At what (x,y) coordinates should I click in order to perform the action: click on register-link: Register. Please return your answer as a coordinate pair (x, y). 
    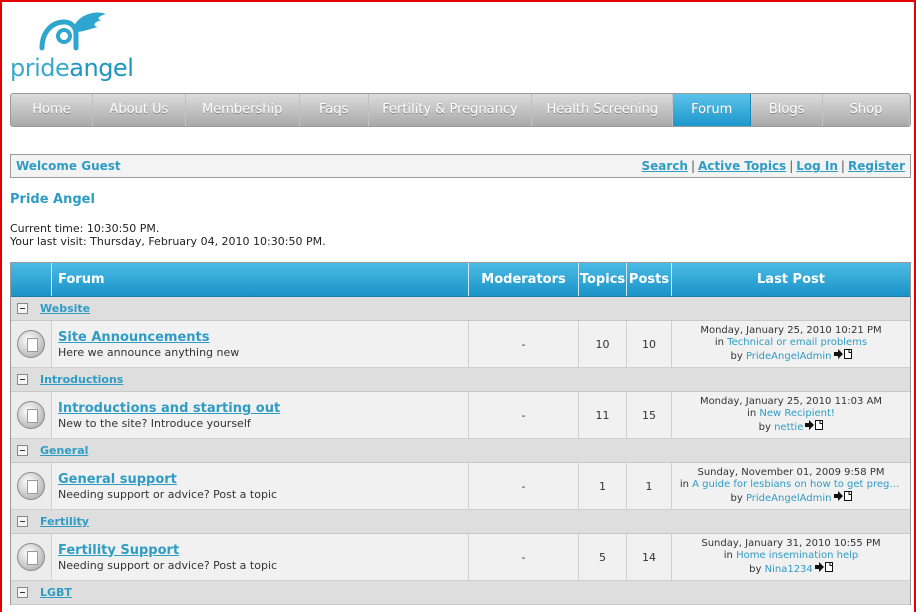
    Looking at the image, I should click on (876, 166).